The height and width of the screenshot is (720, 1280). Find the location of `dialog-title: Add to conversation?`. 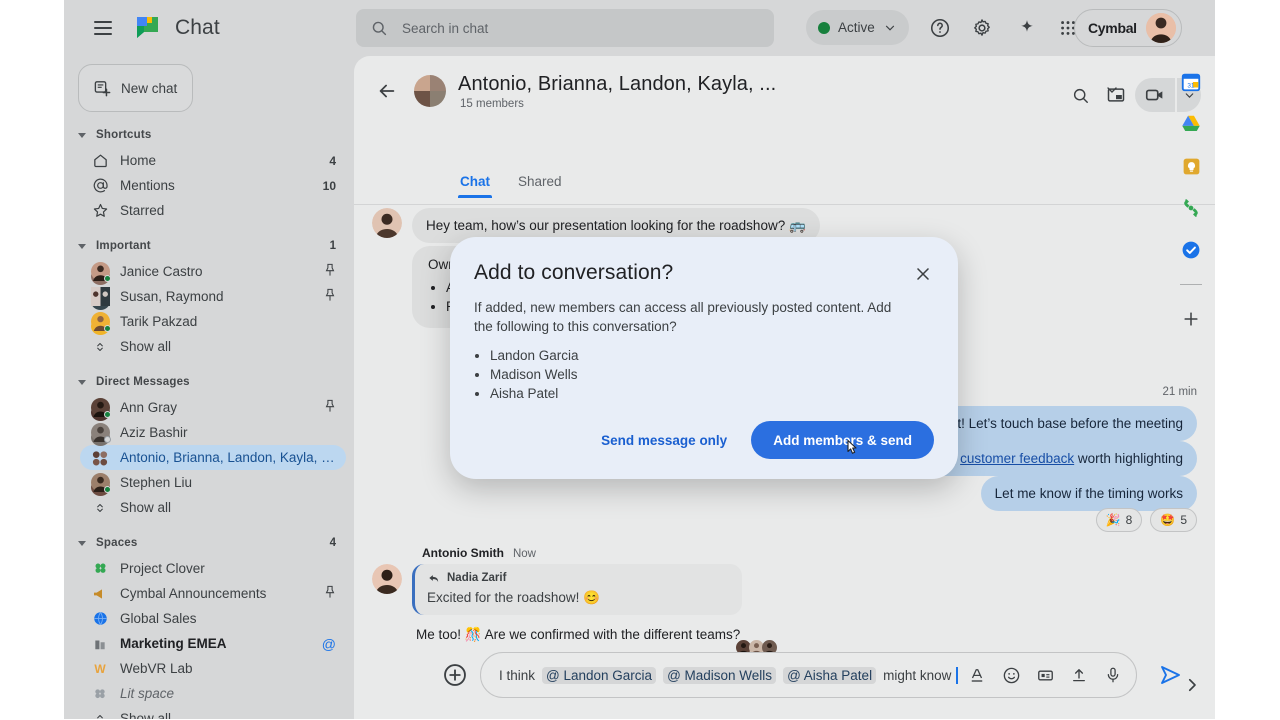

dialog-title: Add to conversation? is located at coordinates (574, 272).